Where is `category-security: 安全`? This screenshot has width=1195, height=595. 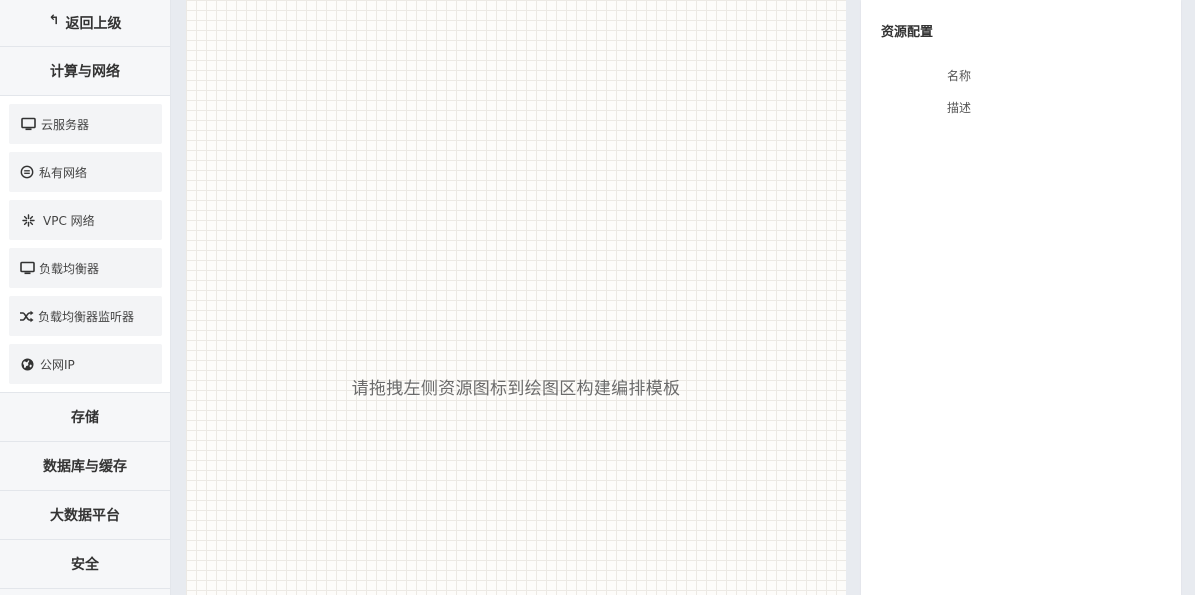 category-security: 安全 is located at coordinates (85, 564).